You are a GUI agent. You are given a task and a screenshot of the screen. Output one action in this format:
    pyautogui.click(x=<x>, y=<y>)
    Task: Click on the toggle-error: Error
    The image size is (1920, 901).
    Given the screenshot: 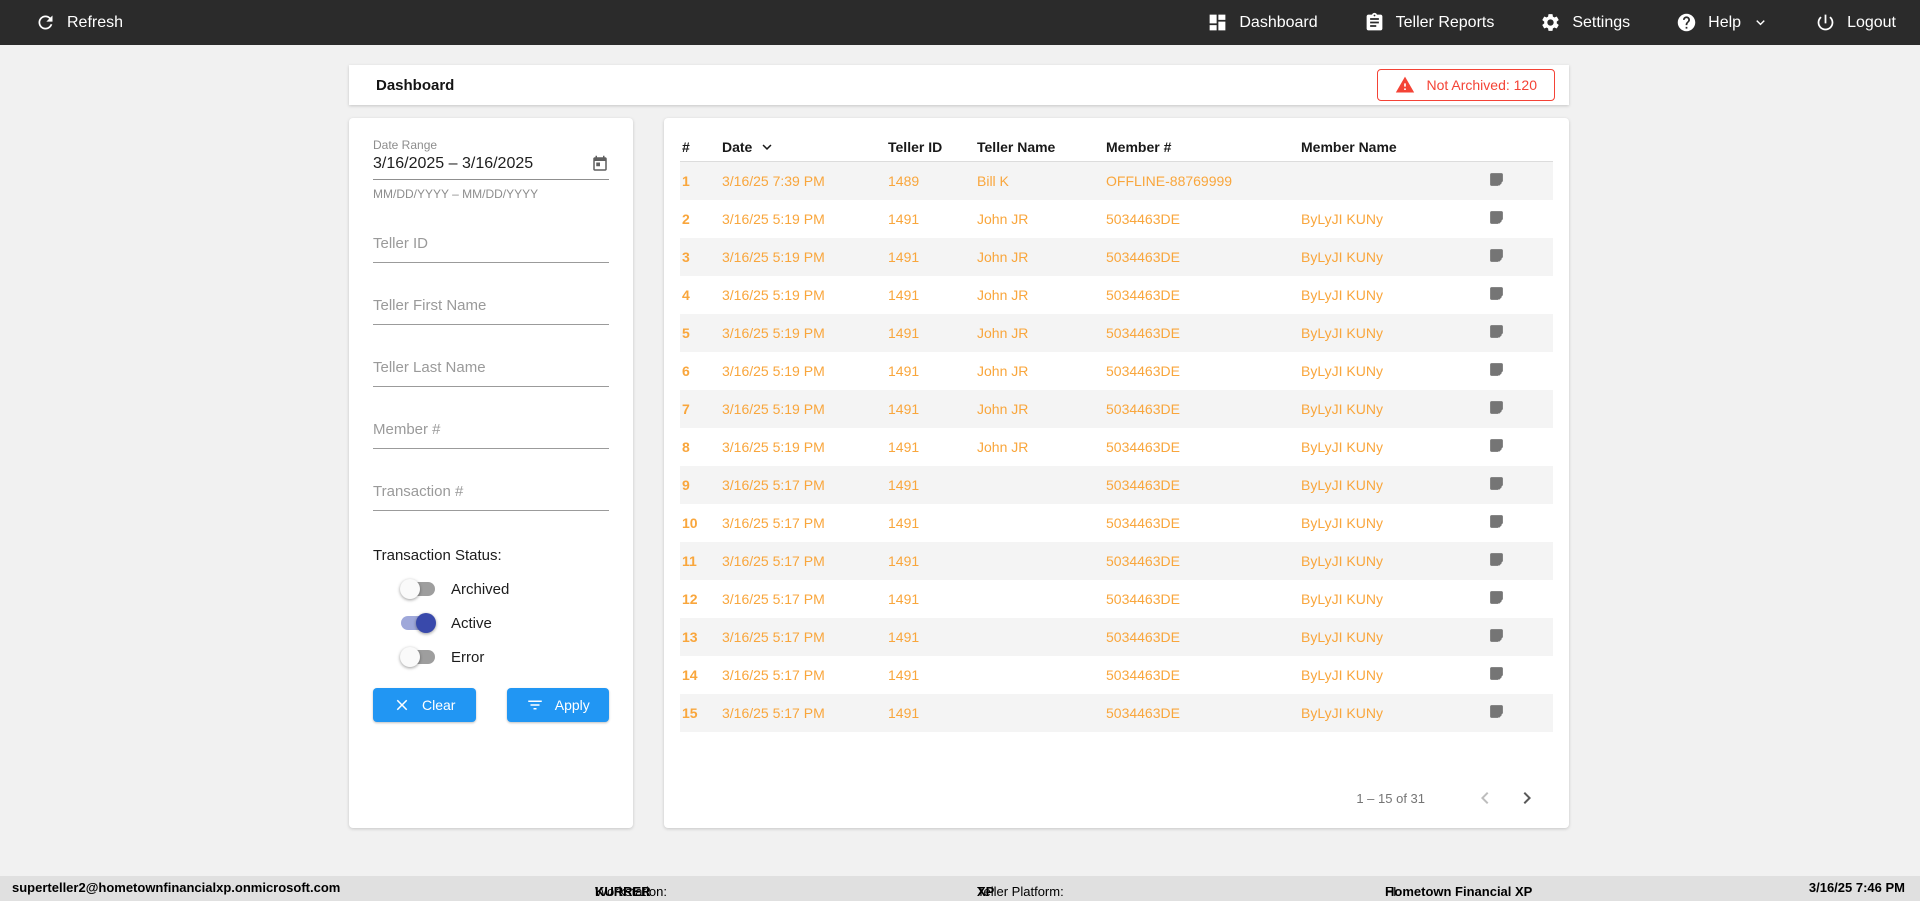 What is the action you would take?
    pyautogui.click(x=491, y=657)
    